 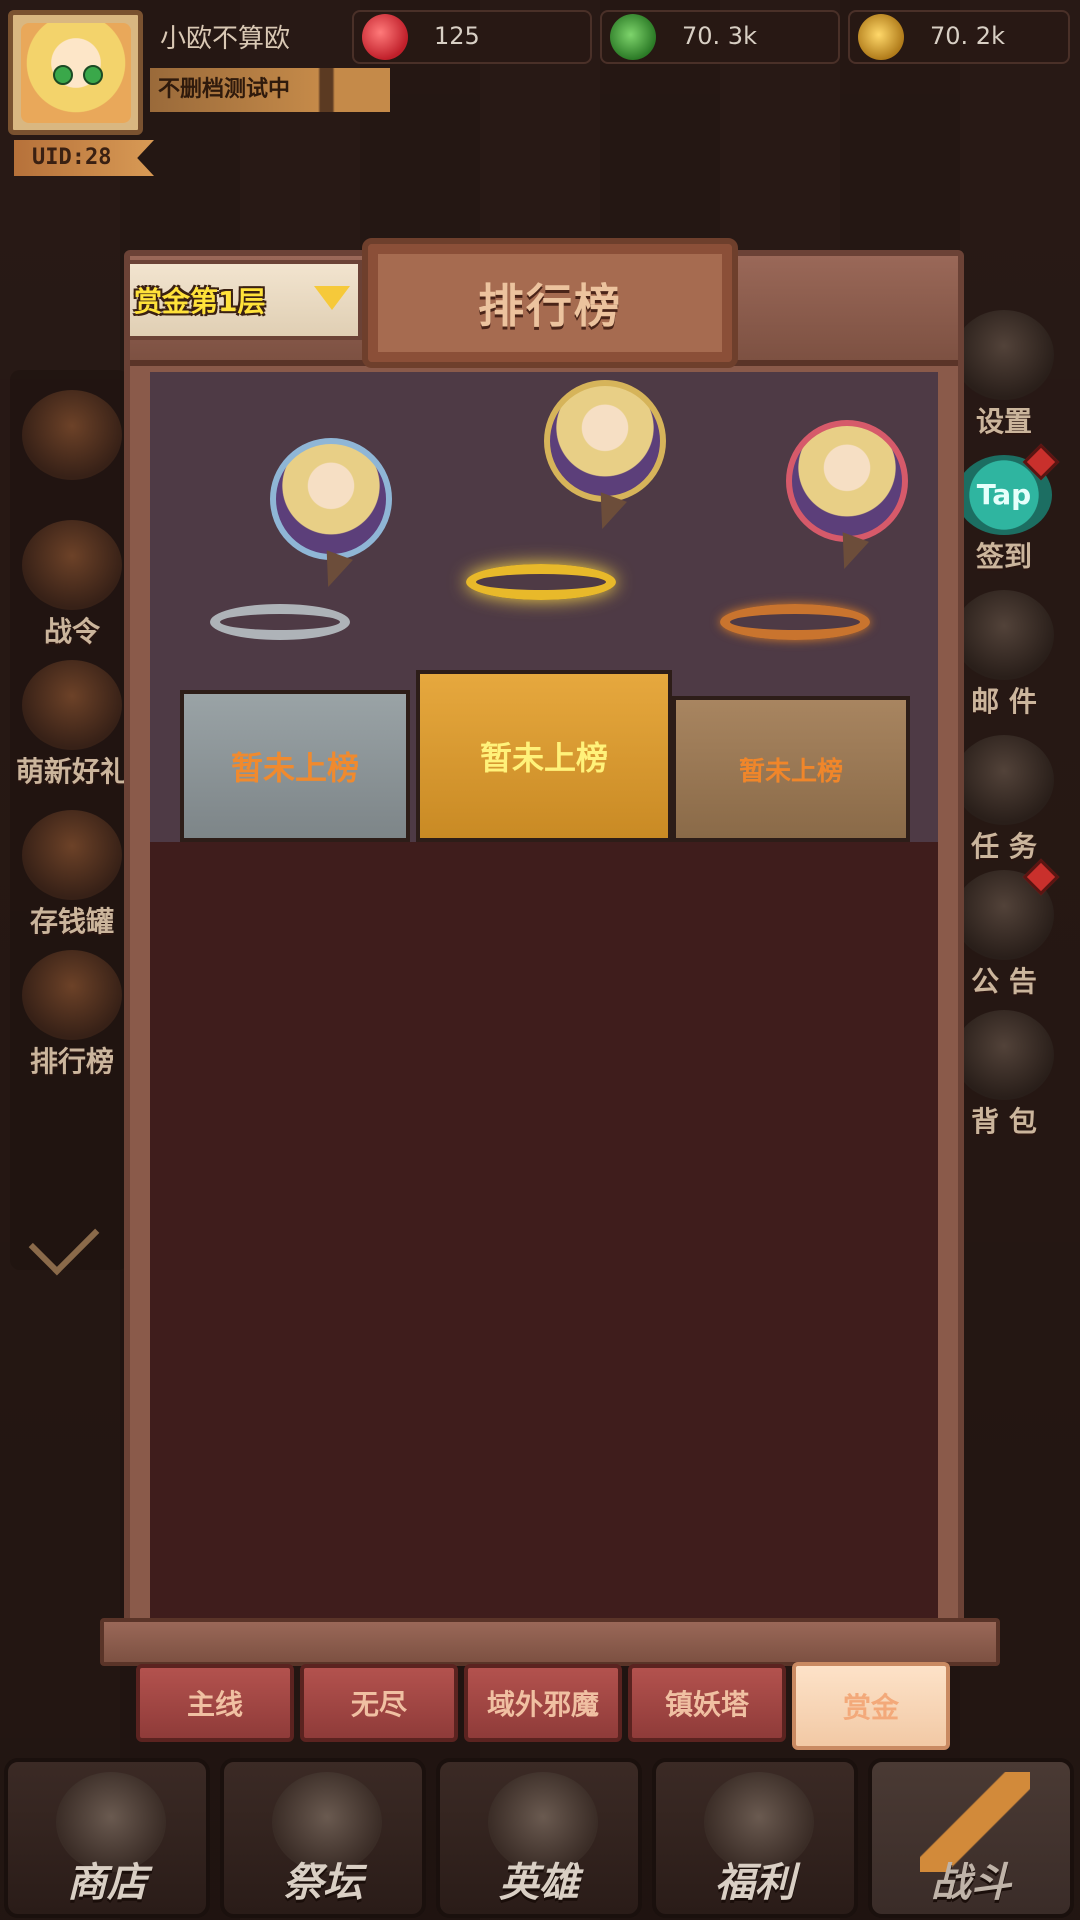 What do you see at coordinates (881, 37) in the screenshot?
I see `coin-icon` at bounding box center [881, 37].